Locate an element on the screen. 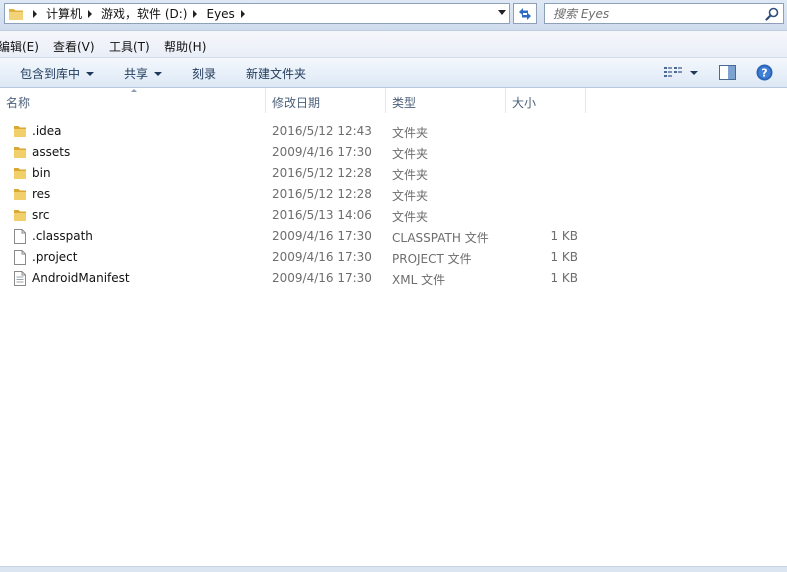 The width and height of the screenshot is (787, 572). file-type: CLASSPATH 文件 is located at coordinates (440, 238).